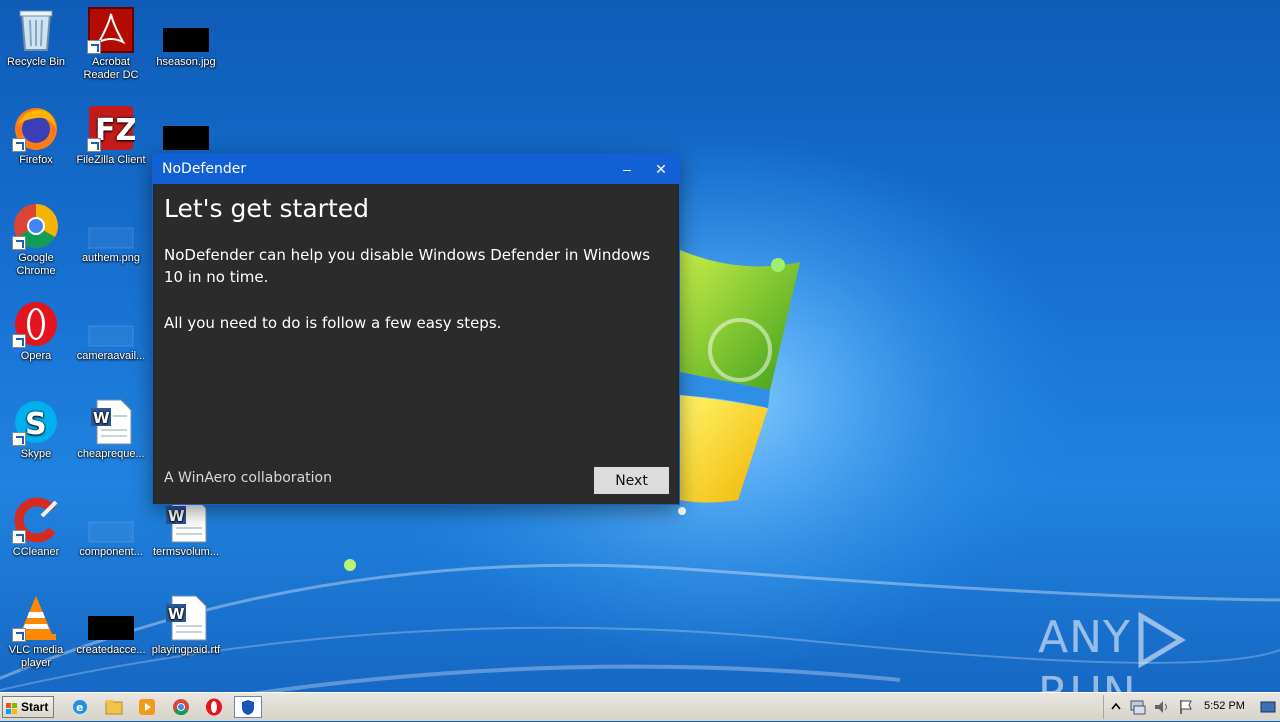 This screenshot has height=722, width=1280. Describe the element at coordinates (1138, 707) in the screenshot. I see `network-icon` at that location.